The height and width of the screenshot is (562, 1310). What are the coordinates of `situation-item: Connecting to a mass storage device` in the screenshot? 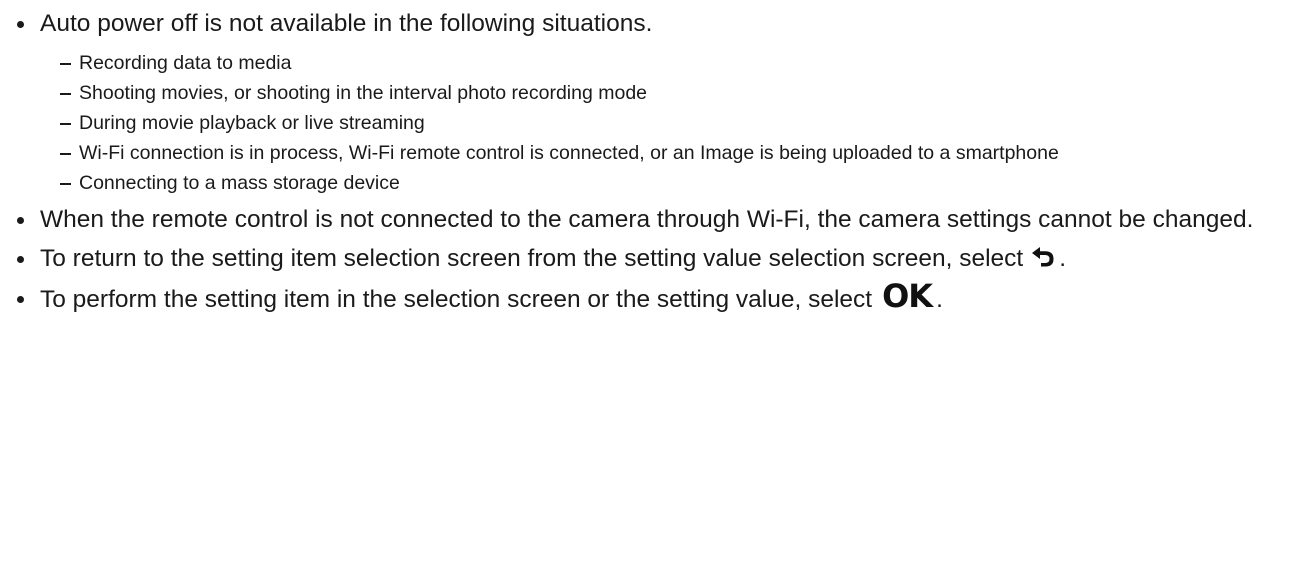 It's located at (682, 183).